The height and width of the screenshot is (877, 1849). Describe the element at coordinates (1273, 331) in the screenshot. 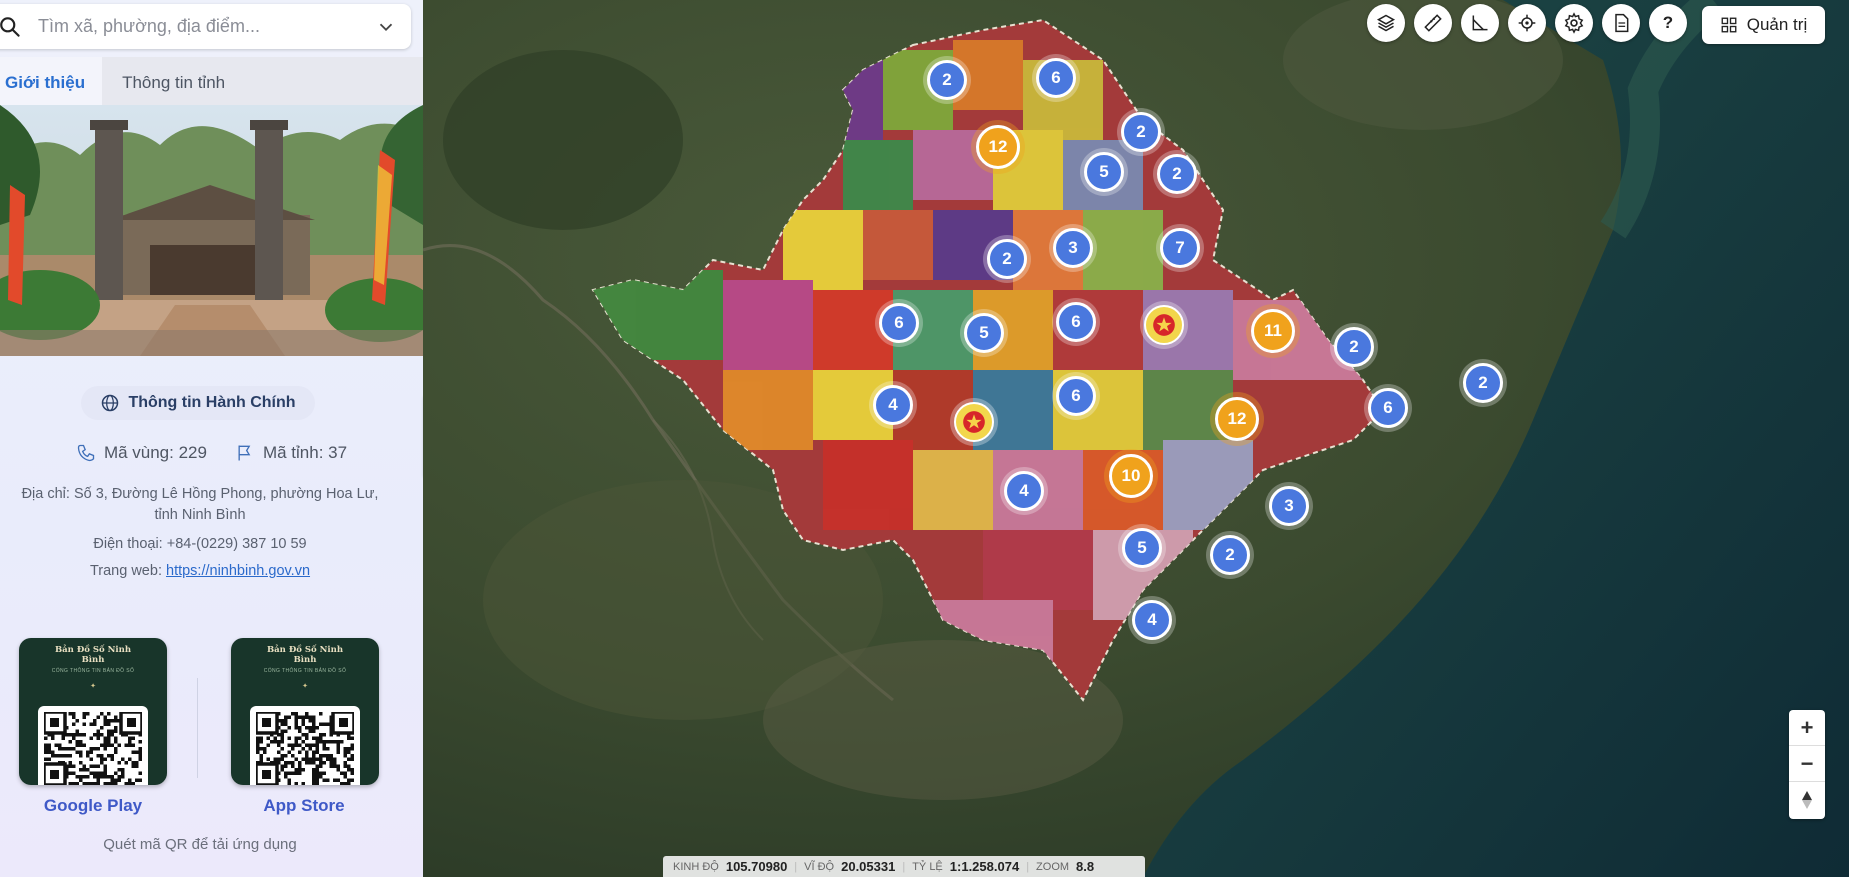

I see `map-cluster: 11` at that location.